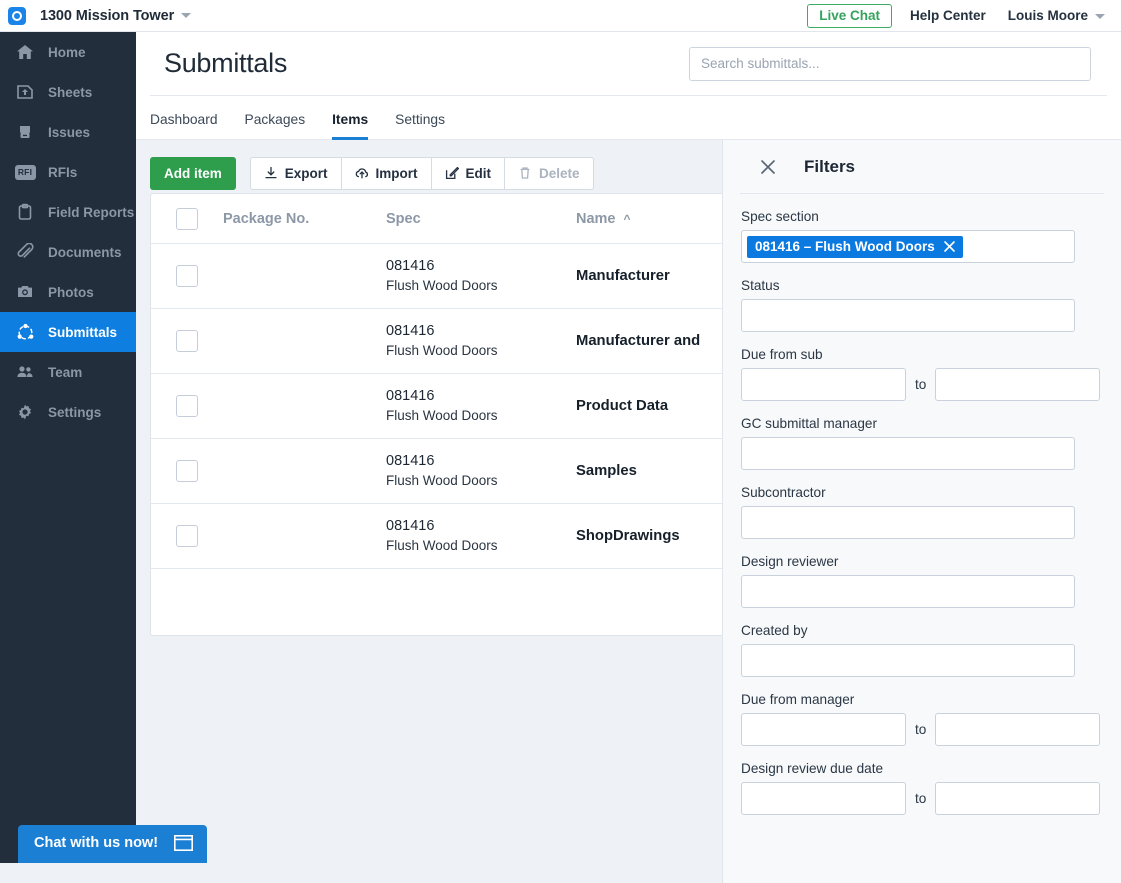 The height and width of the screenshot is (883, 1121). I want to click on delete-button: Delete, so click(549, 173).